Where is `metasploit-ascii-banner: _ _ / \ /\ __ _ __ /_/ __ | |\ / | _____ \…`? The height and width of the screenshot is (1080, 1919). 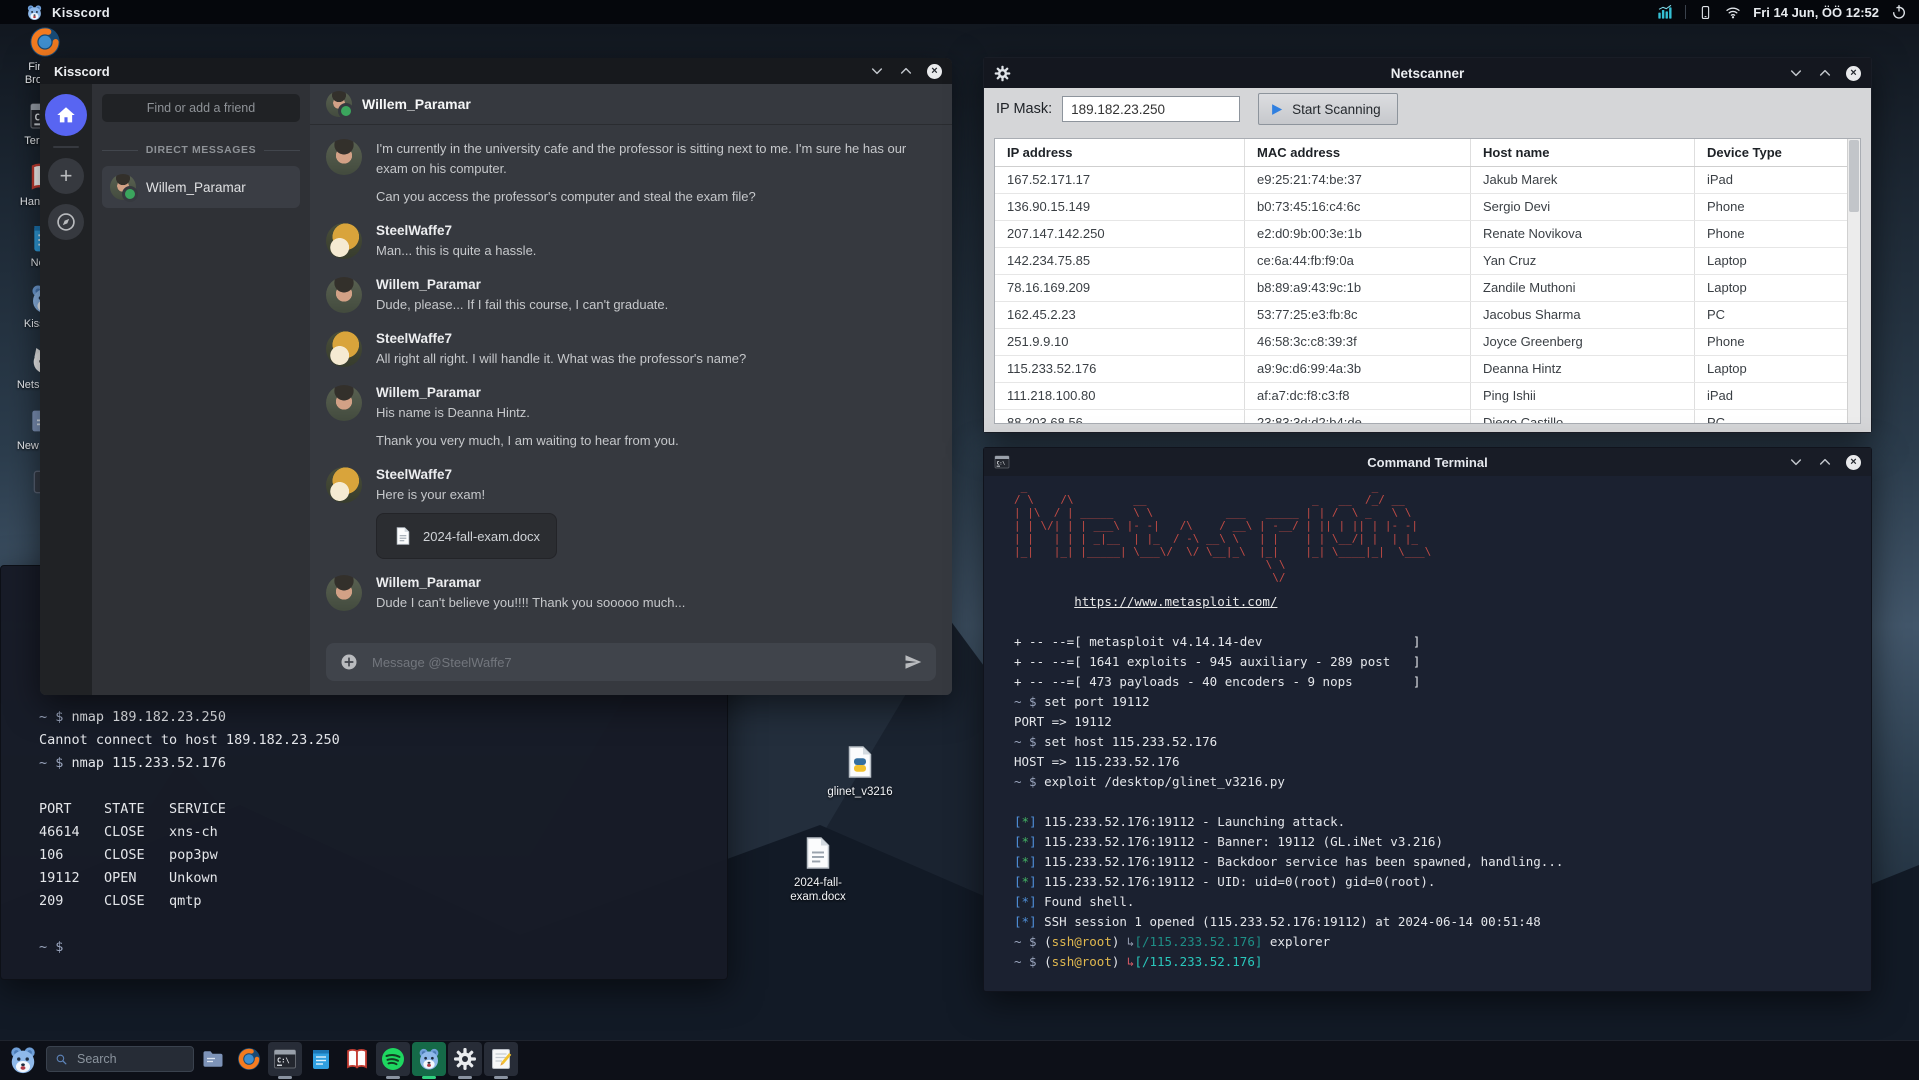
metasploit-ascii-banner: _ _ / \ /\ __ _ __ /_/ __ | |\ / | _____ \… is located at coordinates (1223, 532).